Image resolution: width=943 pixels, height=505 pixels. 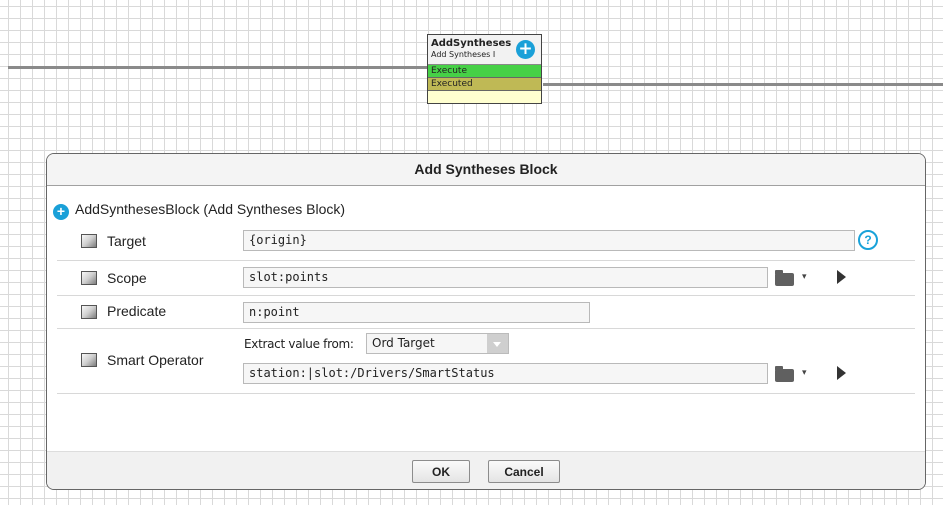 I want to click on ok-button: OK, so click(x=441, y=471).